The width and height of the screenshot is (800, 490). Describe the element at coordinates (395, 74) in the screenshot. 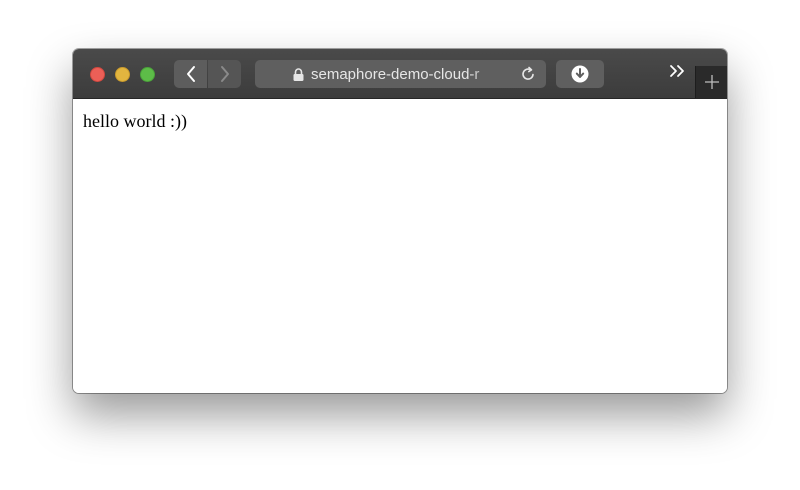

I see `url-text: semaphore-demo-cloud-r` at that location.